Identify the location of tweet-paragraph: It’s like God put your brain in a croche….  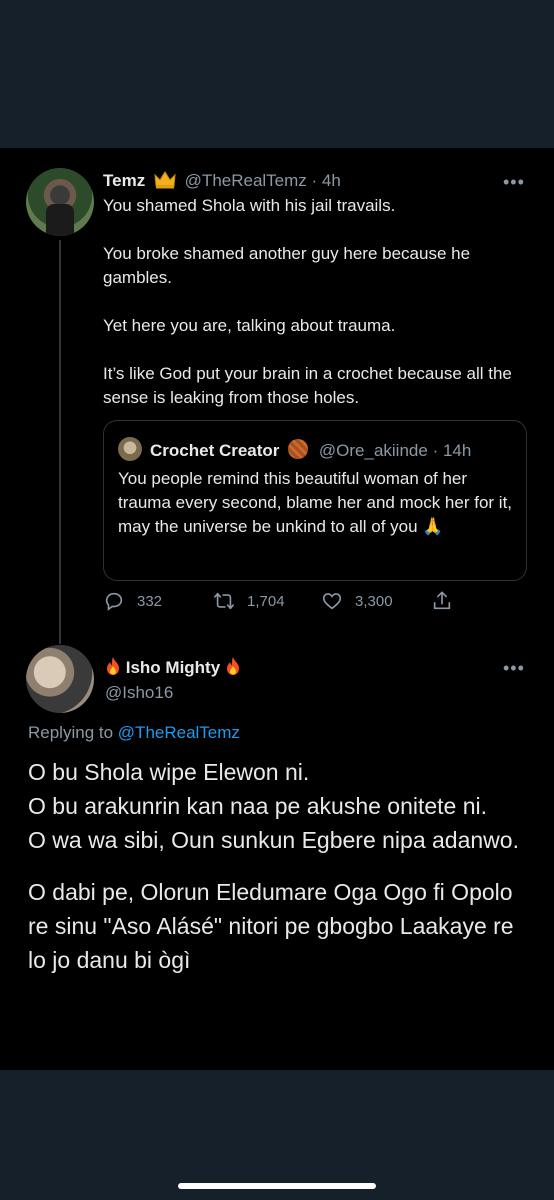
(307, 385).